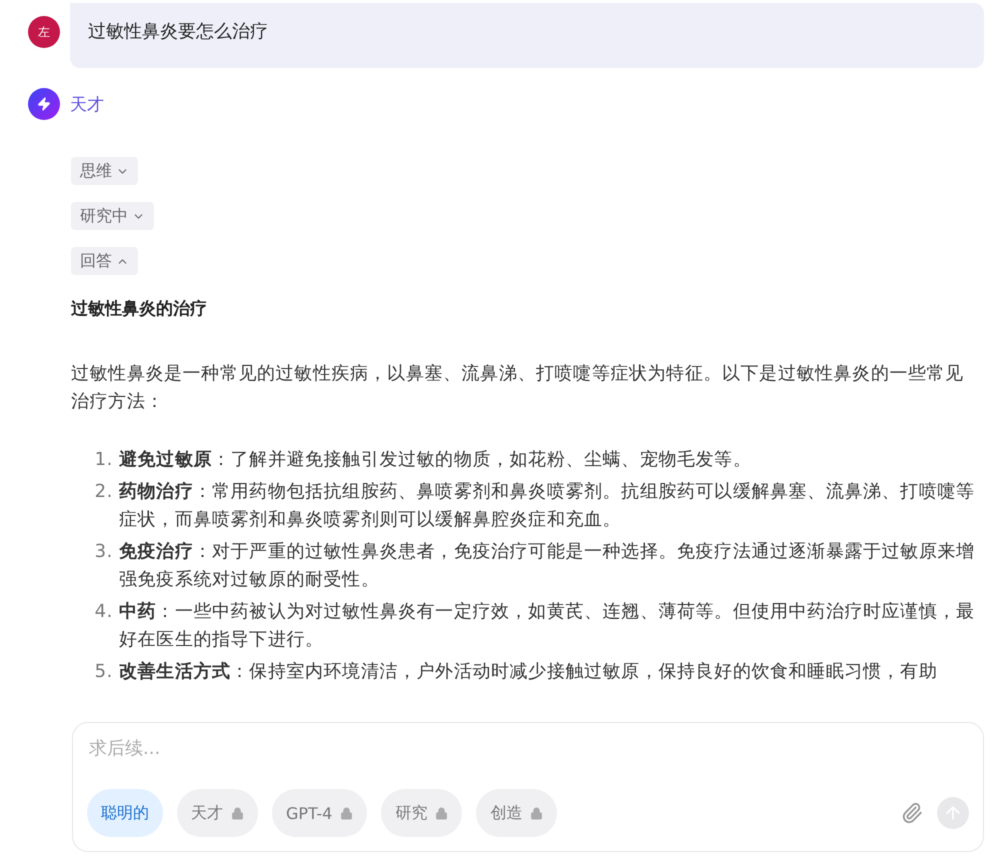 This screenshot has height=858, width=1000. I want to click on model-chip: GPT-4, so click(320, 813).